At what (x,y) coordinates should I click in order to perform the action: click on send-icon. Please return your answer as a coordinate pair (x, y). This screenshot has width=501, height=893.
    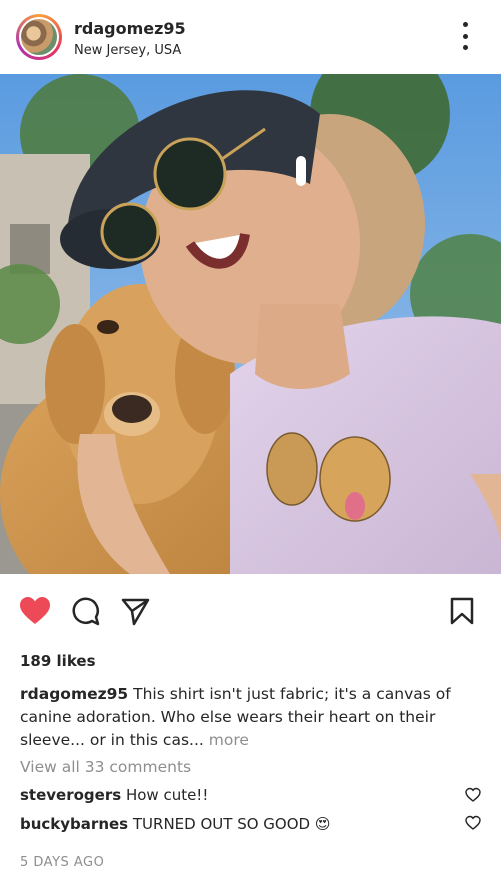
    Looking at the image, I should click on (135, 612).